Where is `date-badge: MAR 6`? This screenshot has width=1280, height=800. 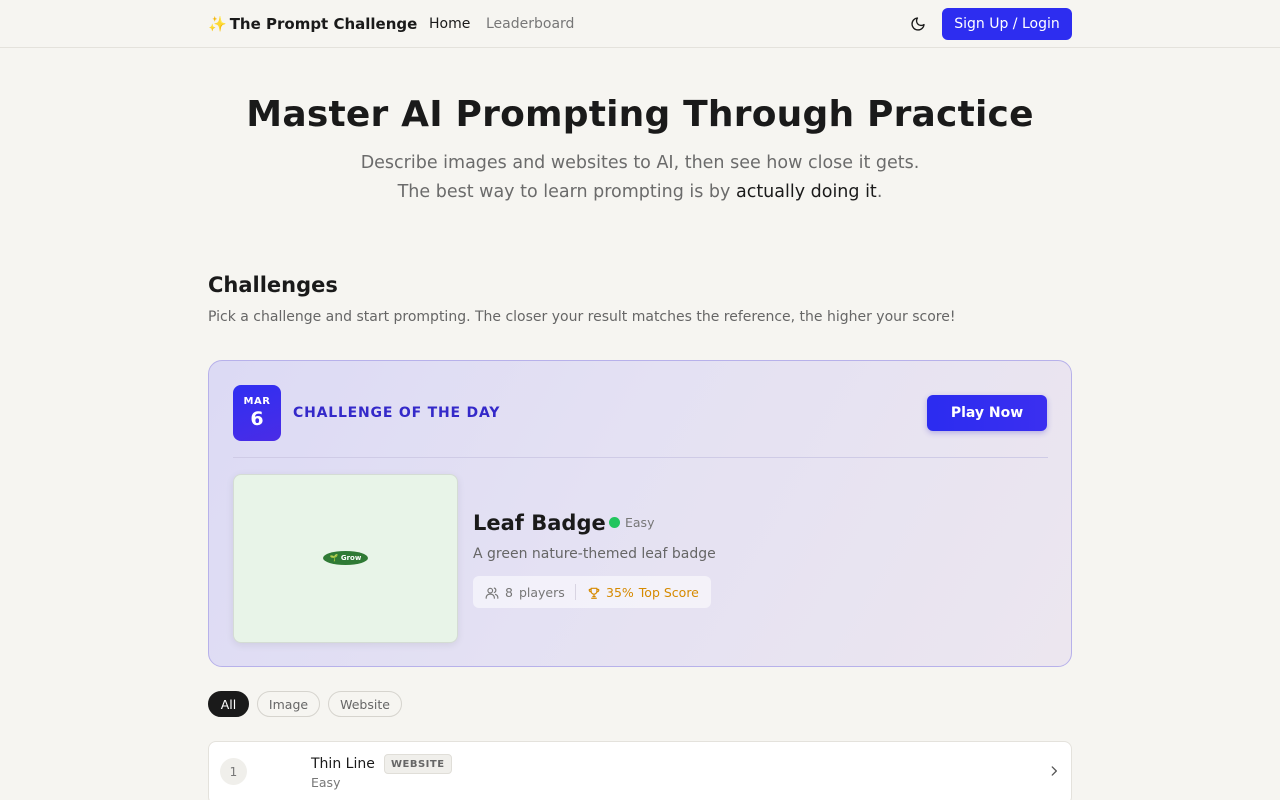
date-badge: MAR 6 is located at coordinates (257, 413).